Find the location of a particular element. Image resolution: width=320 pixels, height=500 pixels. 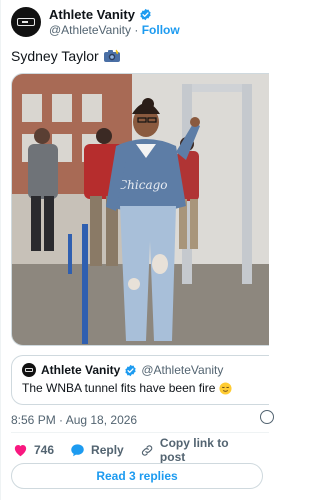

camera-with-flash-icon is located at coordinates (111, 55).